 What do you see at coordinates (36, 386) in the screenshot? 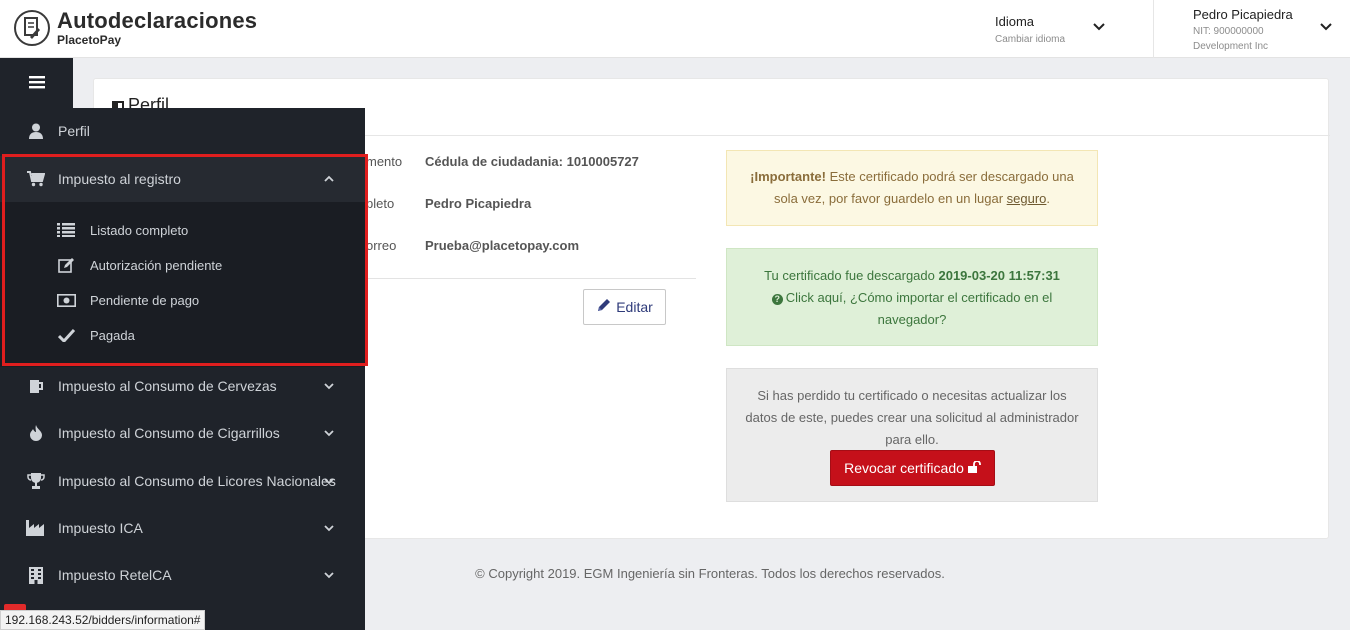
I see `beer-icon` at bounding box center [36, 386].